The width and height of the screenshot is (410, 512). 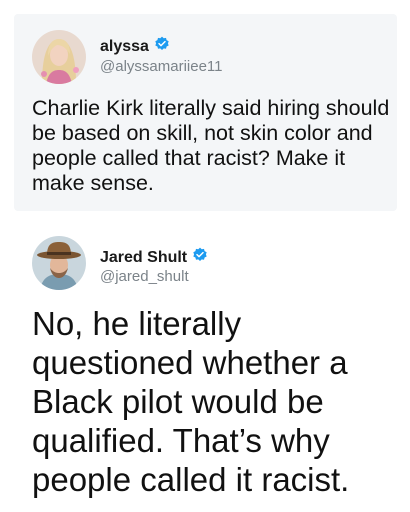 I want to click on woman-portrait-avatar, so click(x=59, y=57).